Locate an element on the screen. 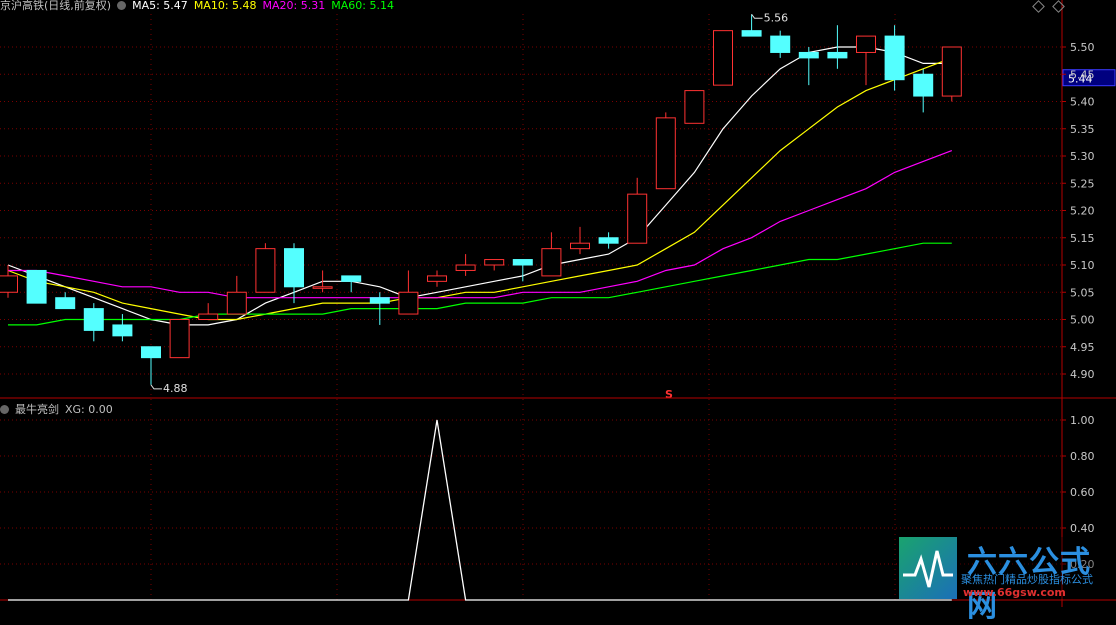  logo-tagline: 聚焦热门精品炒股指标公式 is located at coordinates (1027, 579).